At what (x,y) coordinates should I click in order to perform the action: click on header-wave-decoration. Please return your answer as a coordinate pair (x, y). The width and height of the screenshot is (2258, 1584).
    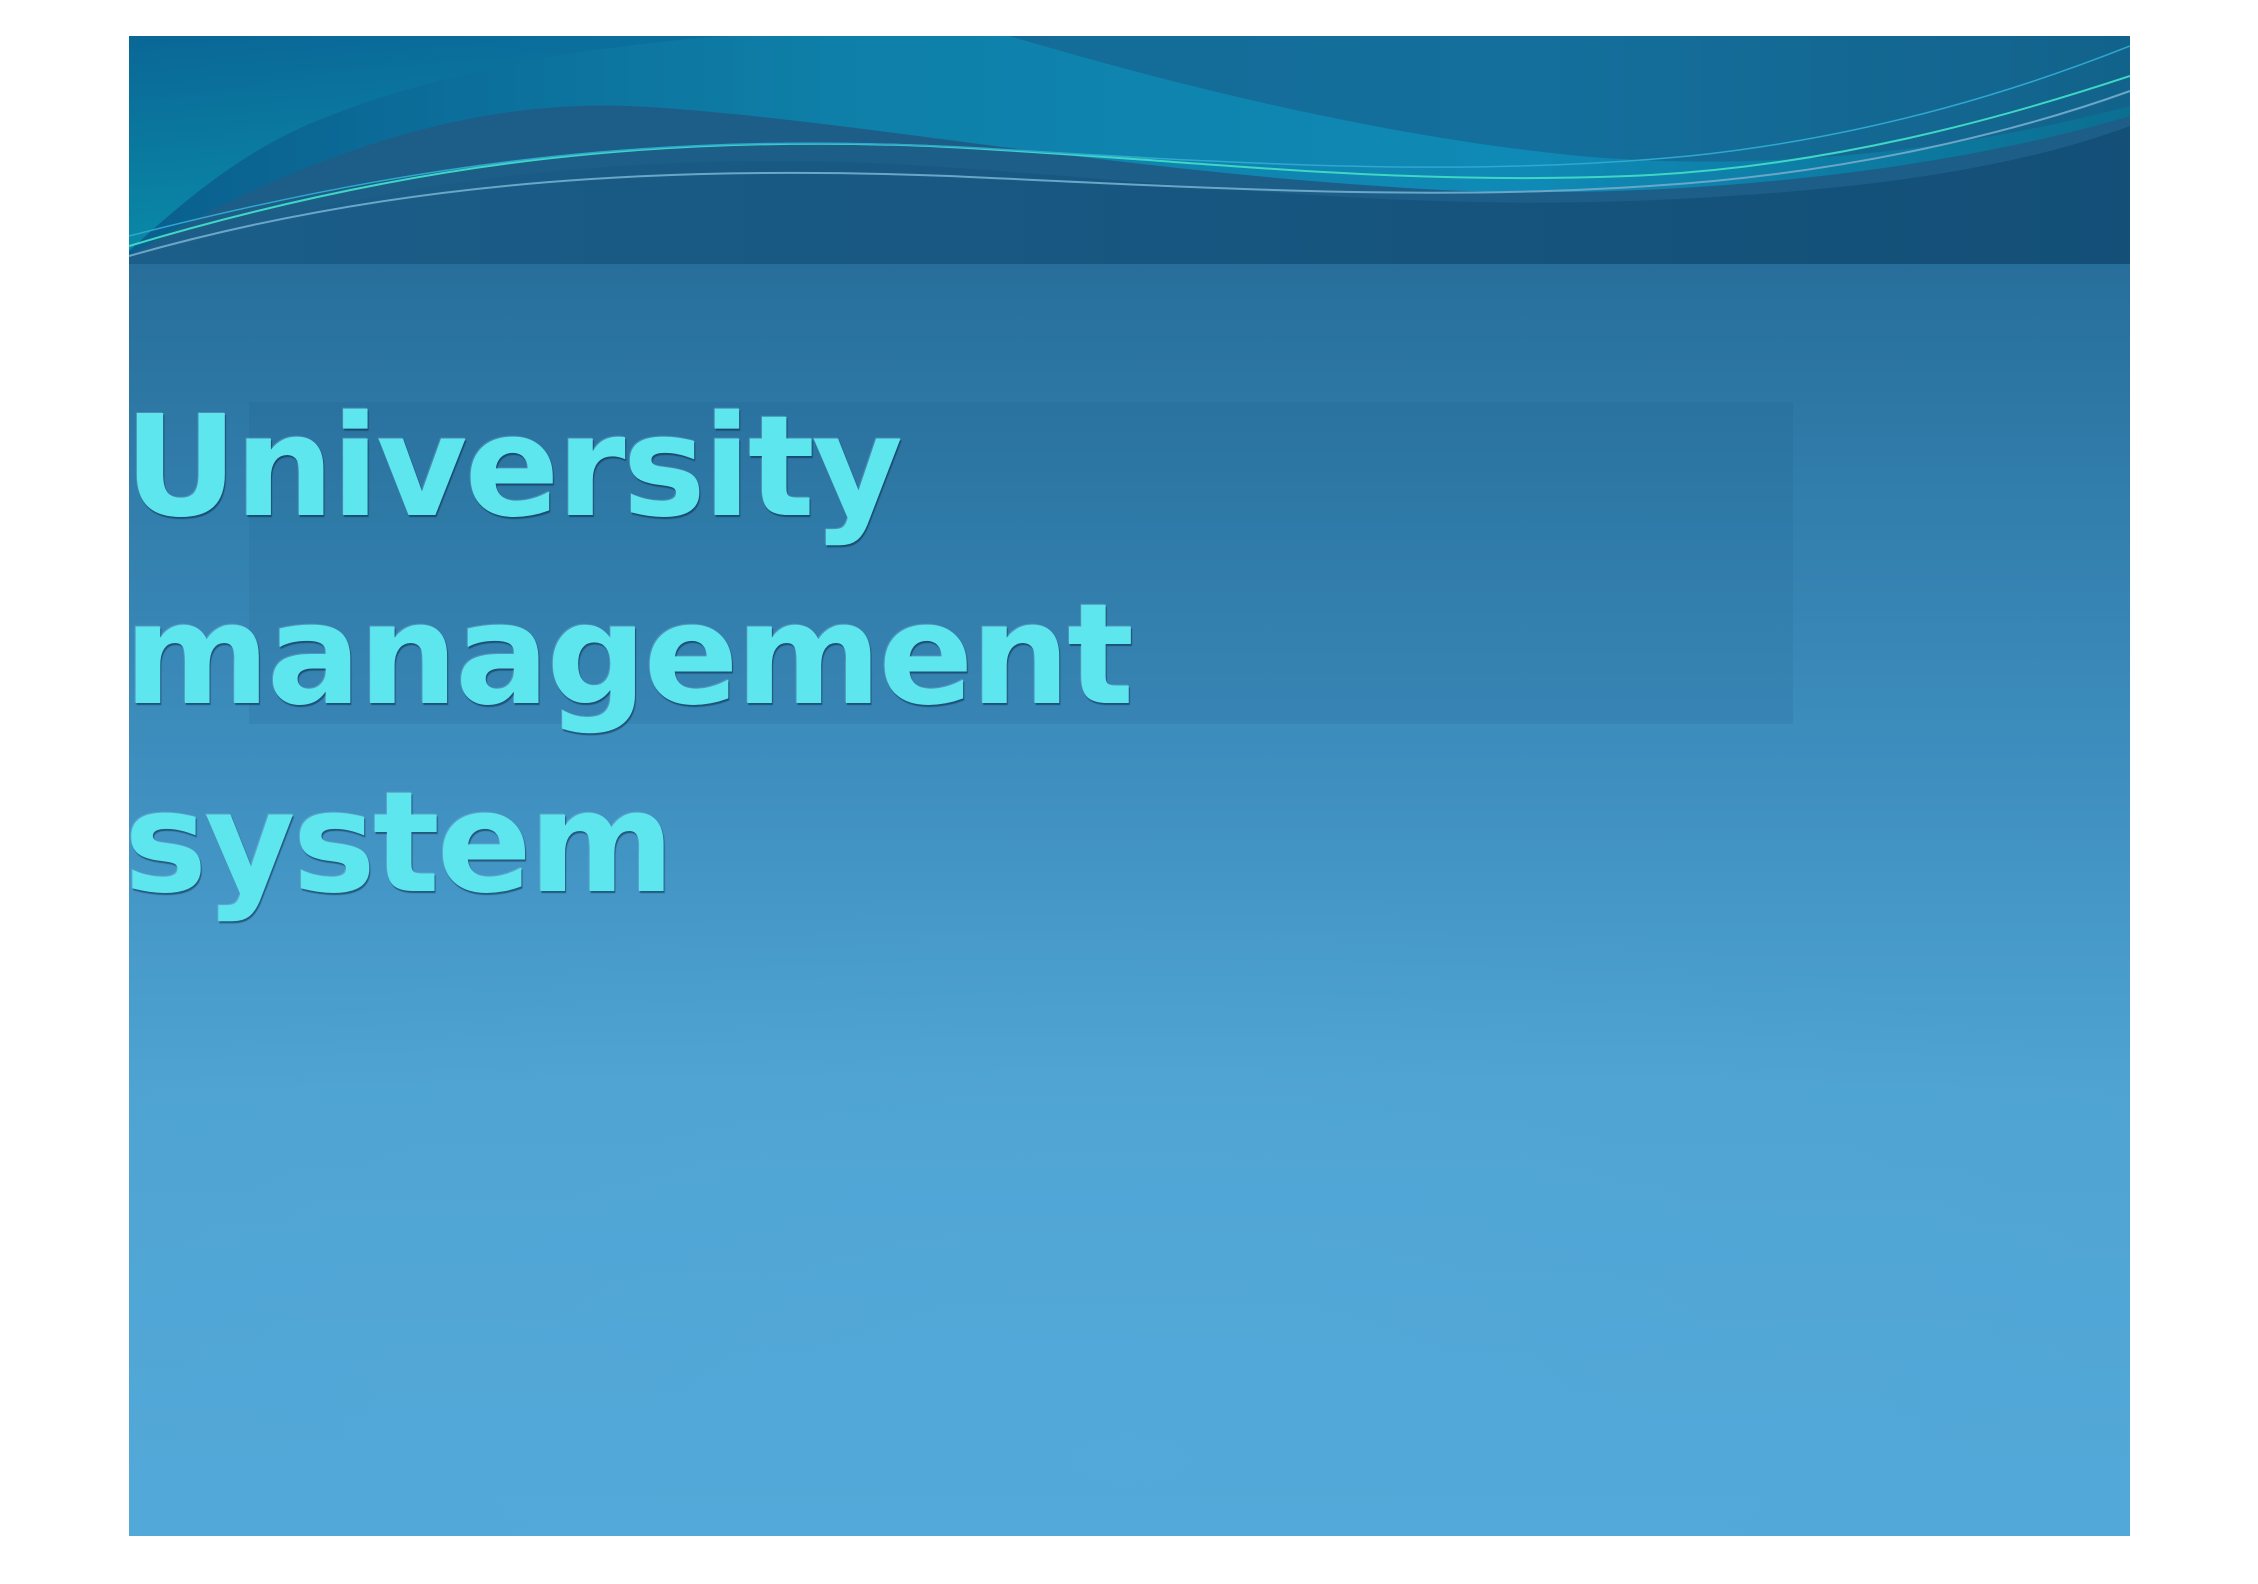
    Looking at the image, I should click on (1129, 150).